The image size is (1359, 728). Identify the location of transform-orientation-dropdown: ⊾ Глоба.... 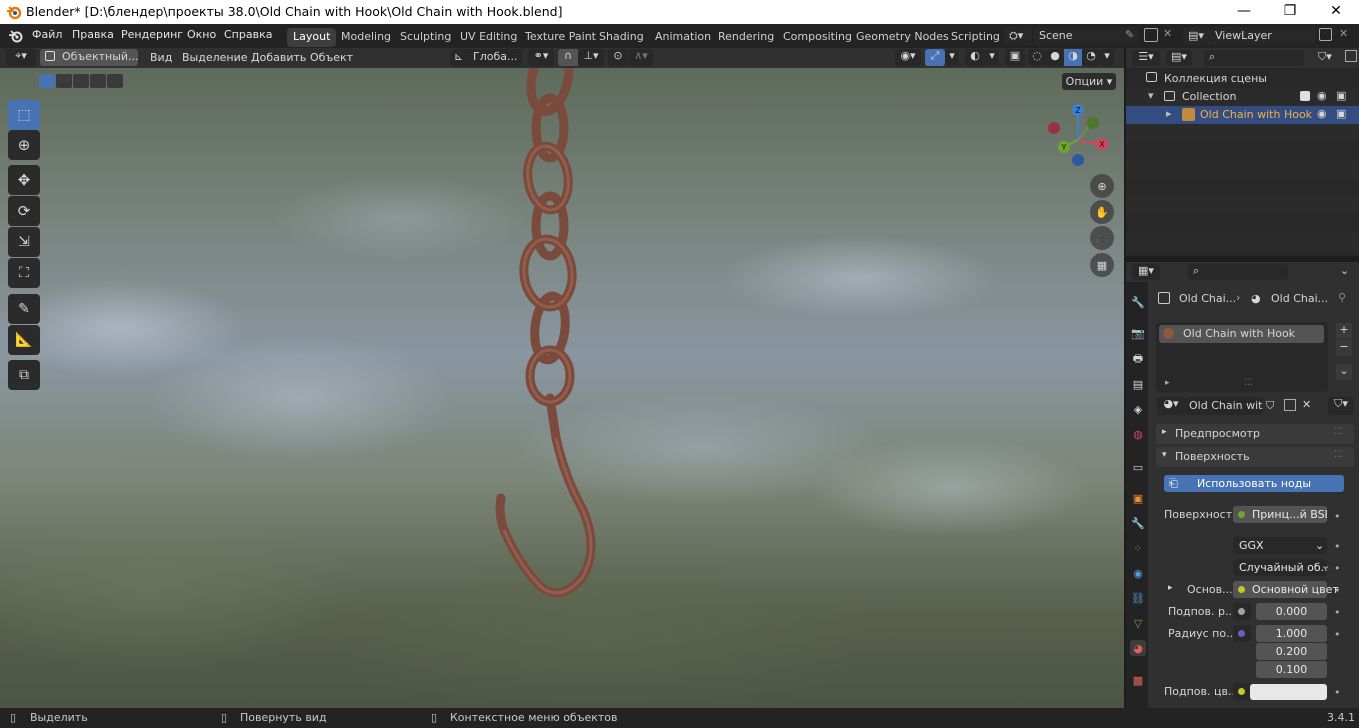
(486, 57).